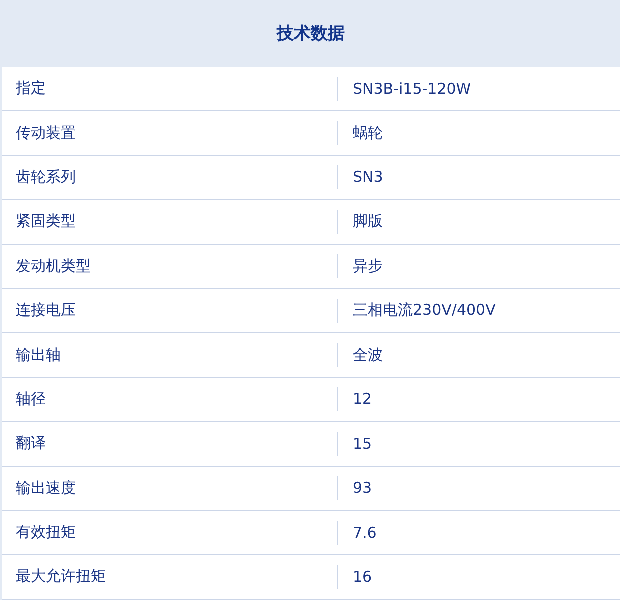 Image resolution: width=620 pixels, height=608 pixels. What do you see at coordinates (365, 533) in the screenshot?
I see `row-value: 7.6` at bounding box center [365, 533].